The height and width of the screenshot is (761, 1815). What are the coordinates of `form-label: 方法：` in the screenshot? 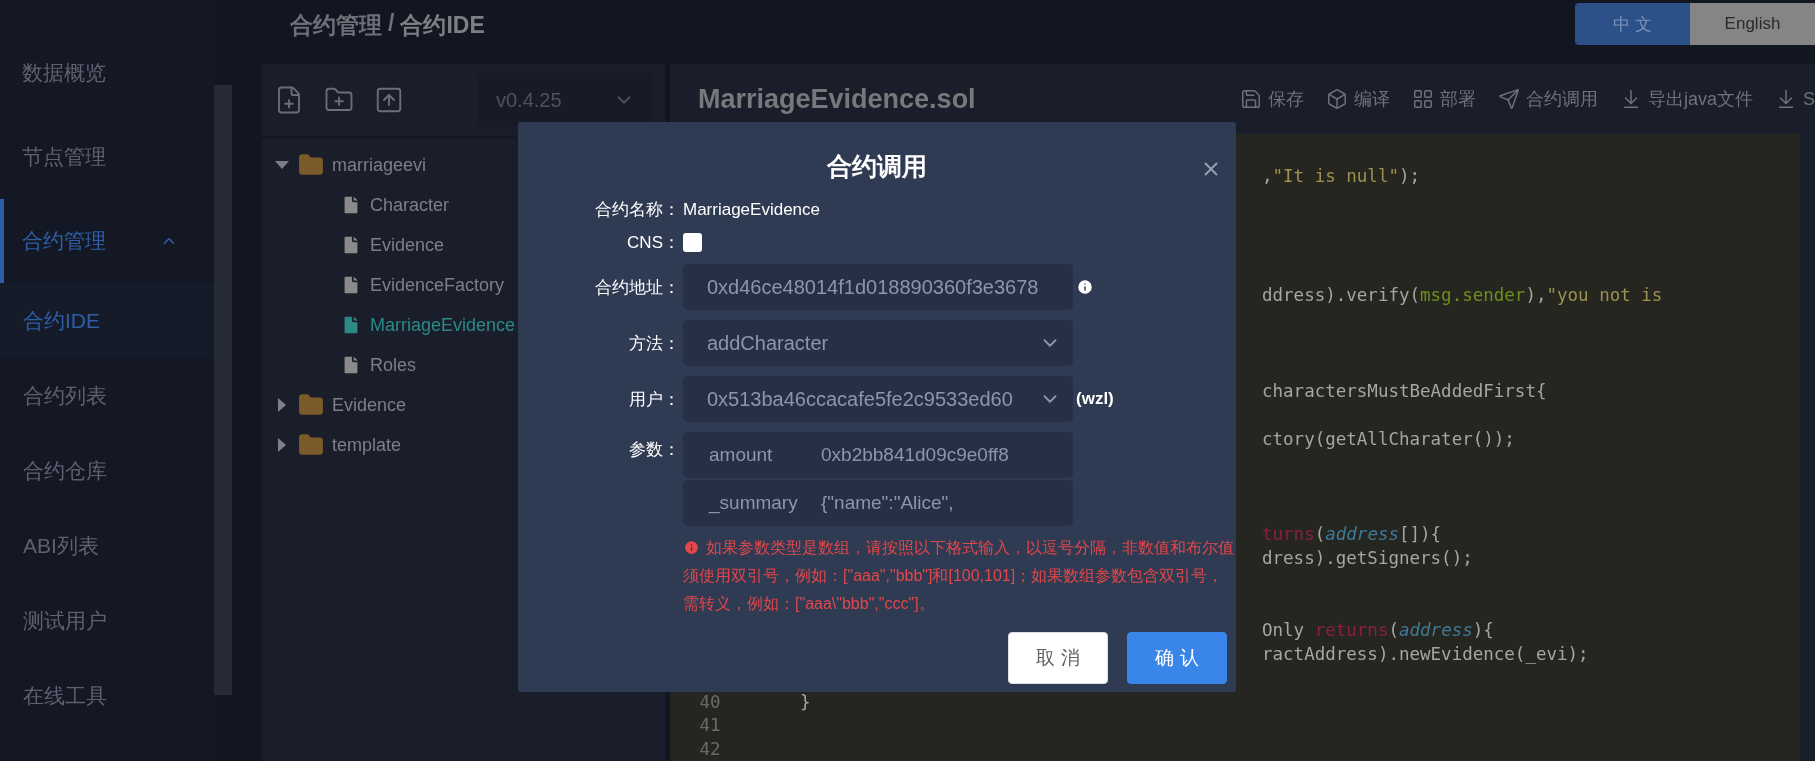 It's located at (654, 343).